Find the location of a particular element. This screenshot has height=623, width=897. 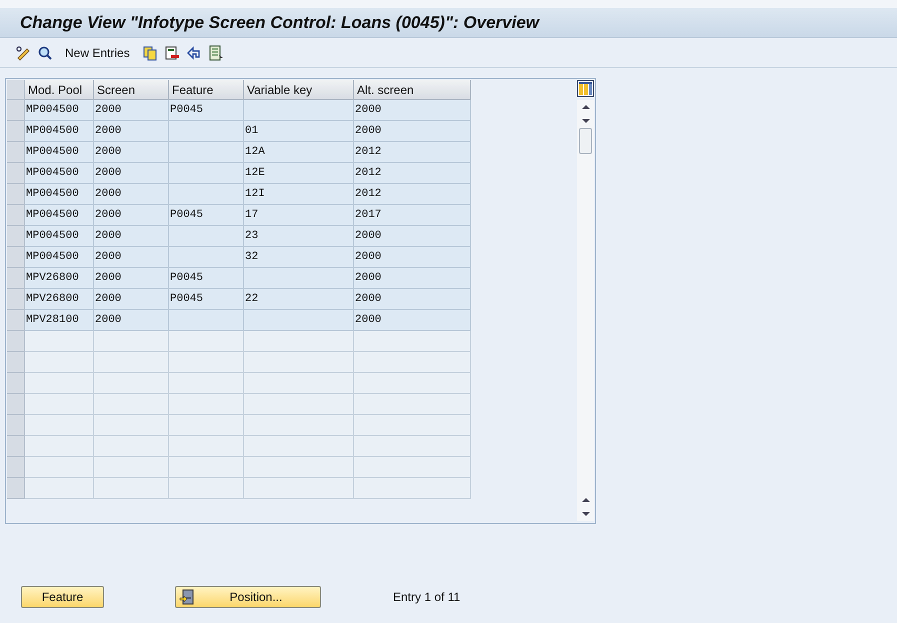

table-cell: 2017 is located at coordinates (412, 215).